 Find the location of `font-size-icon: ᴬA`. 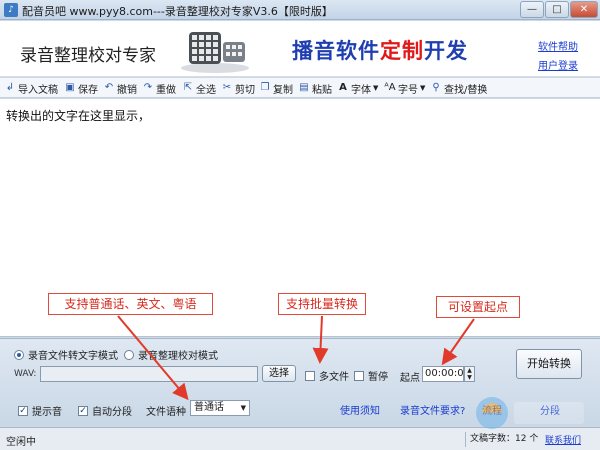

font-size-icon: ᴬA is located at coordinates (390, 87).